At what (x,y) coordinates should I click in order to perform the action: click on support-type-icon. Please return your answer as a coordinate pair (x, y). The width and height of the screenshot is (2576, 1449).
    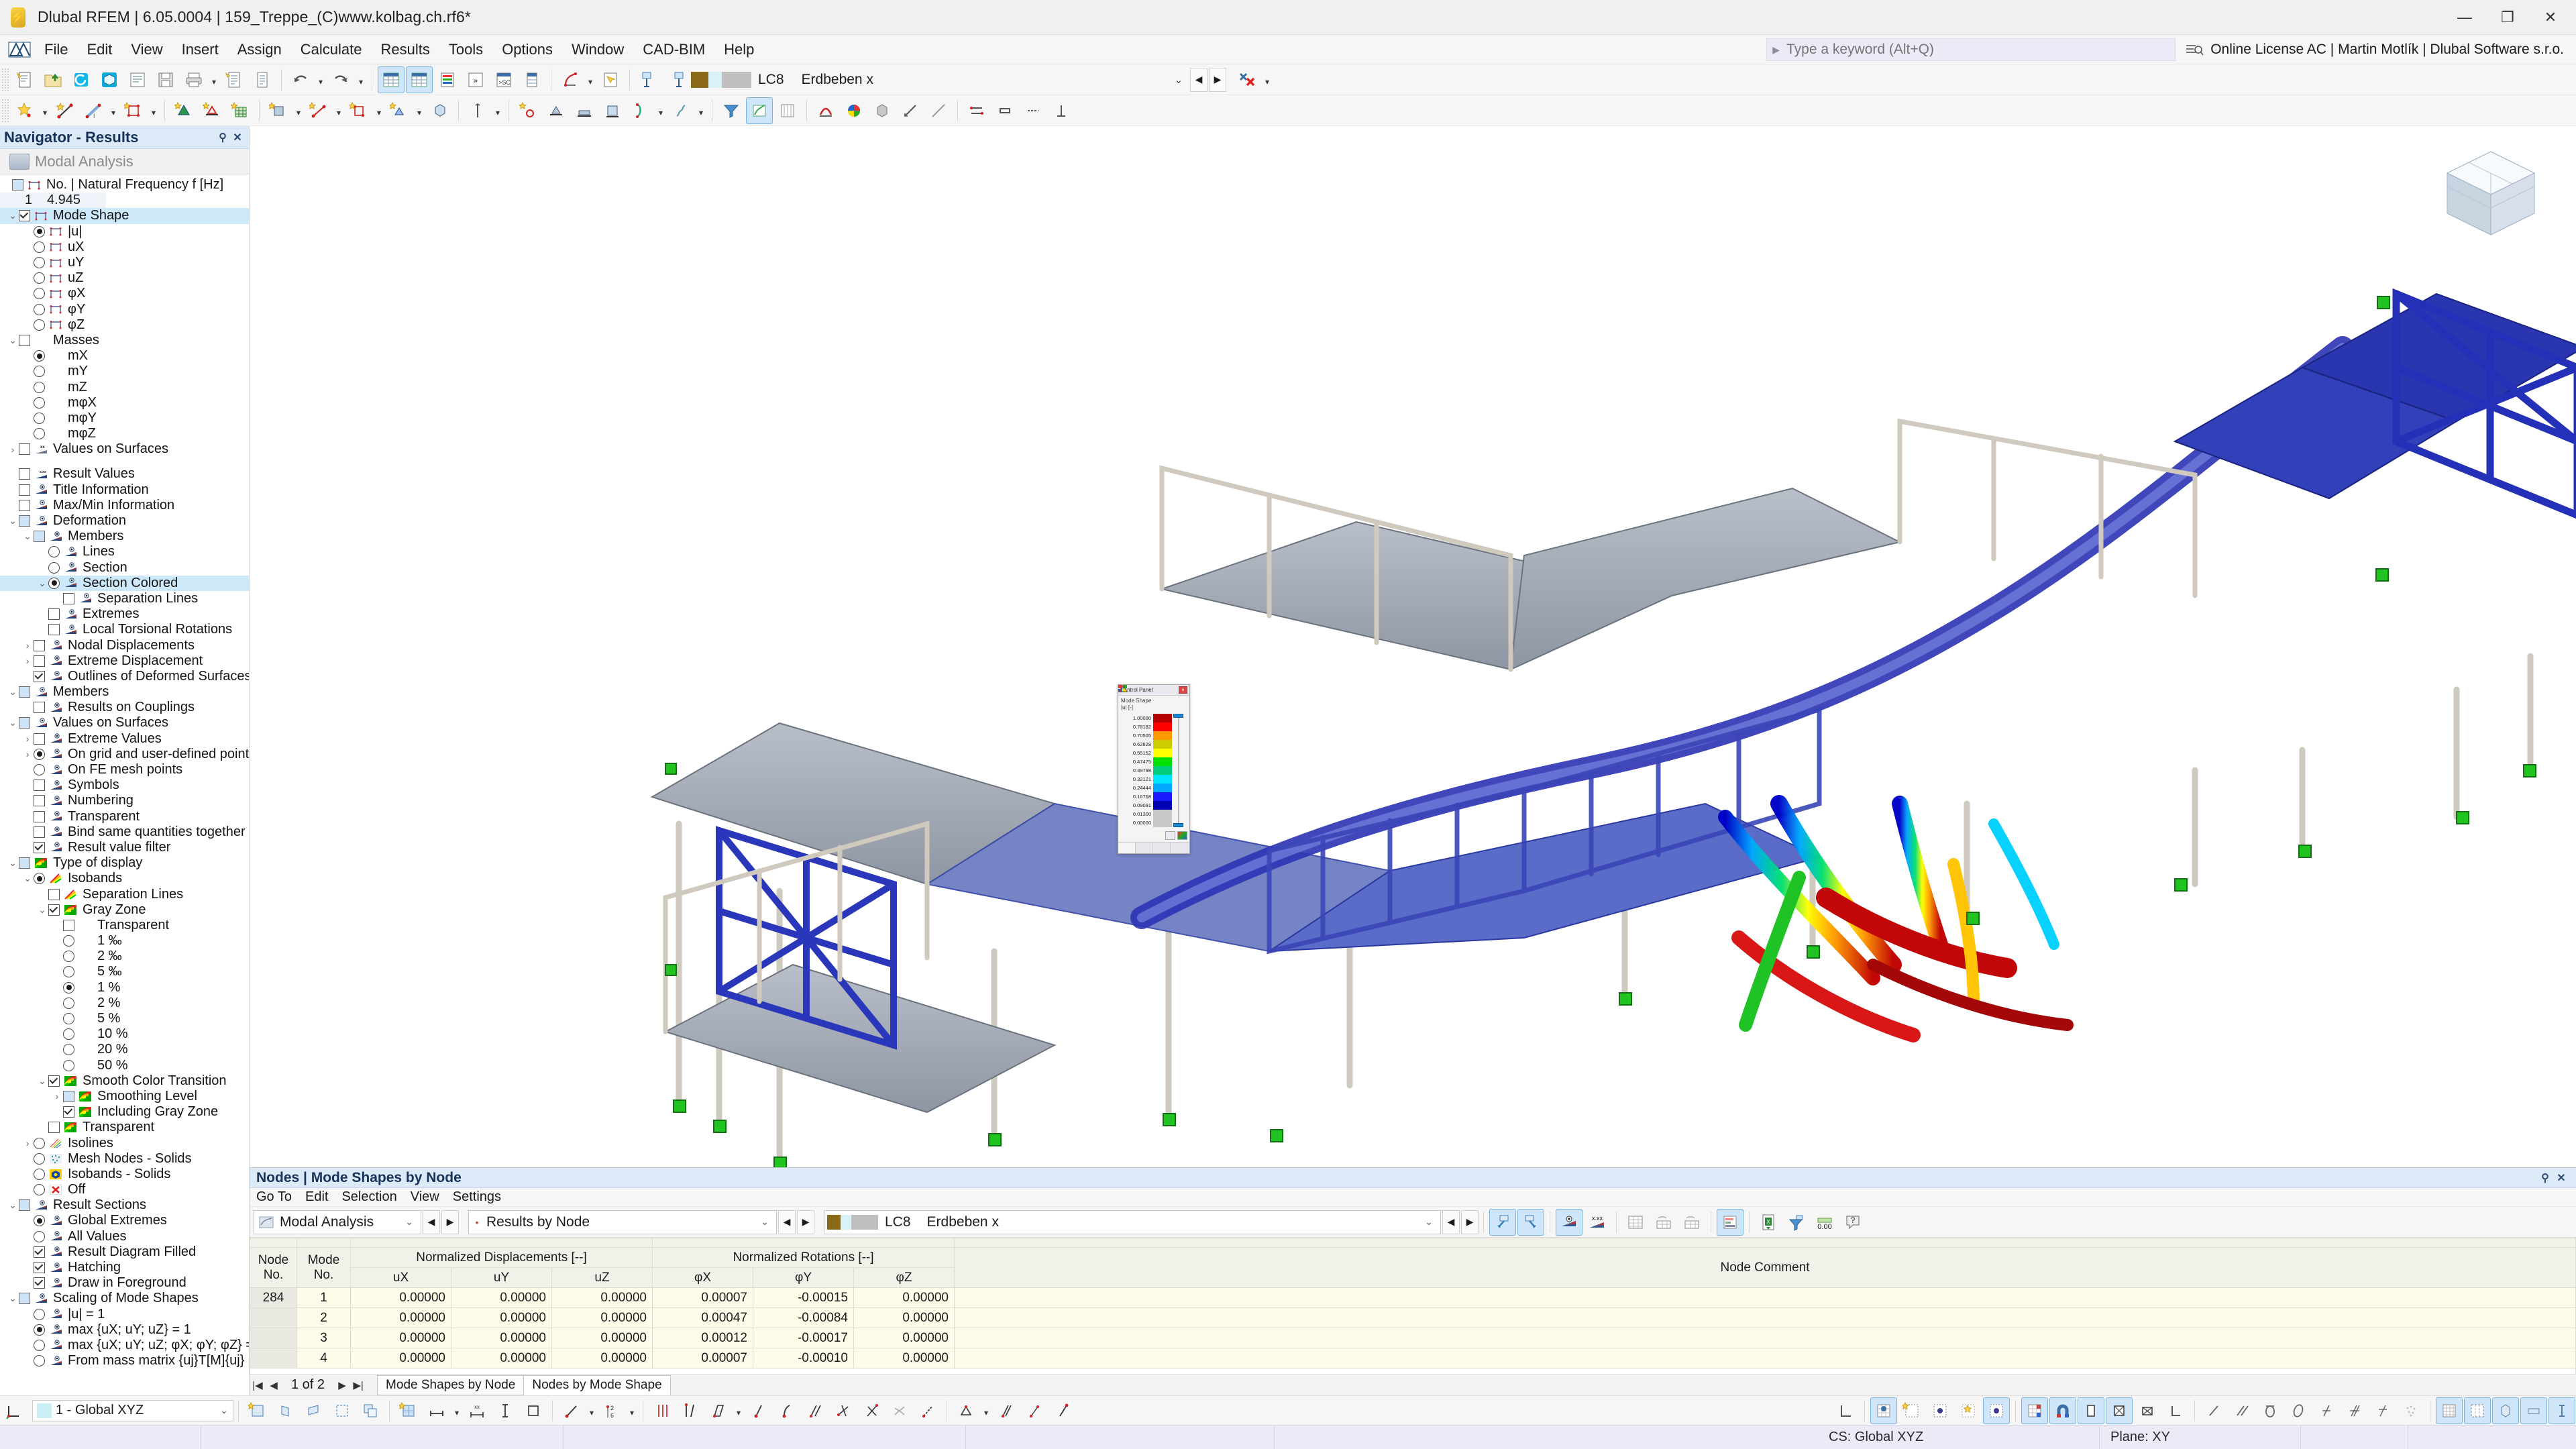
    Looking at the image, I should click on (556, 110).